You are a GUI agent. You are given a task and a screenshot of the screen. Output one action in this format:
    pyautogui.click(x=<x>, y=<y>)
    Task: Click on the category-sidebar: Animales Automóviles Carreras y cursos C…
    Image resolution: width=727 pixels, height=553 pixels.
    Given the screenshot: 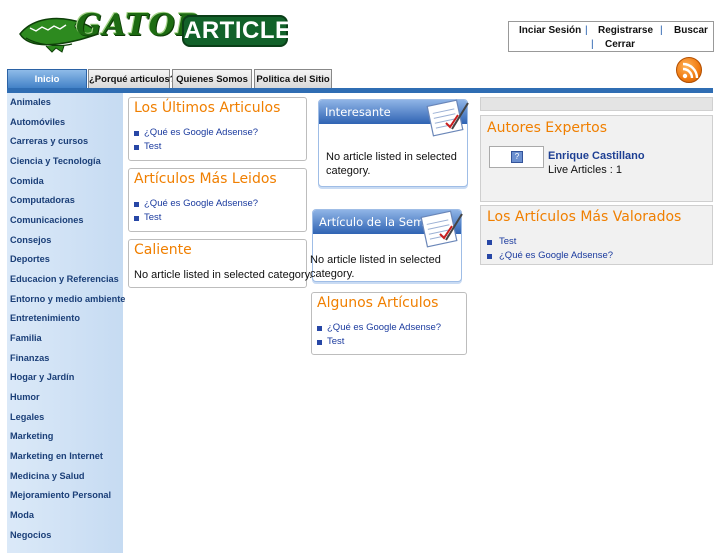 What is the action you would take?
    pyautogui.click(x=66, y=323)
    